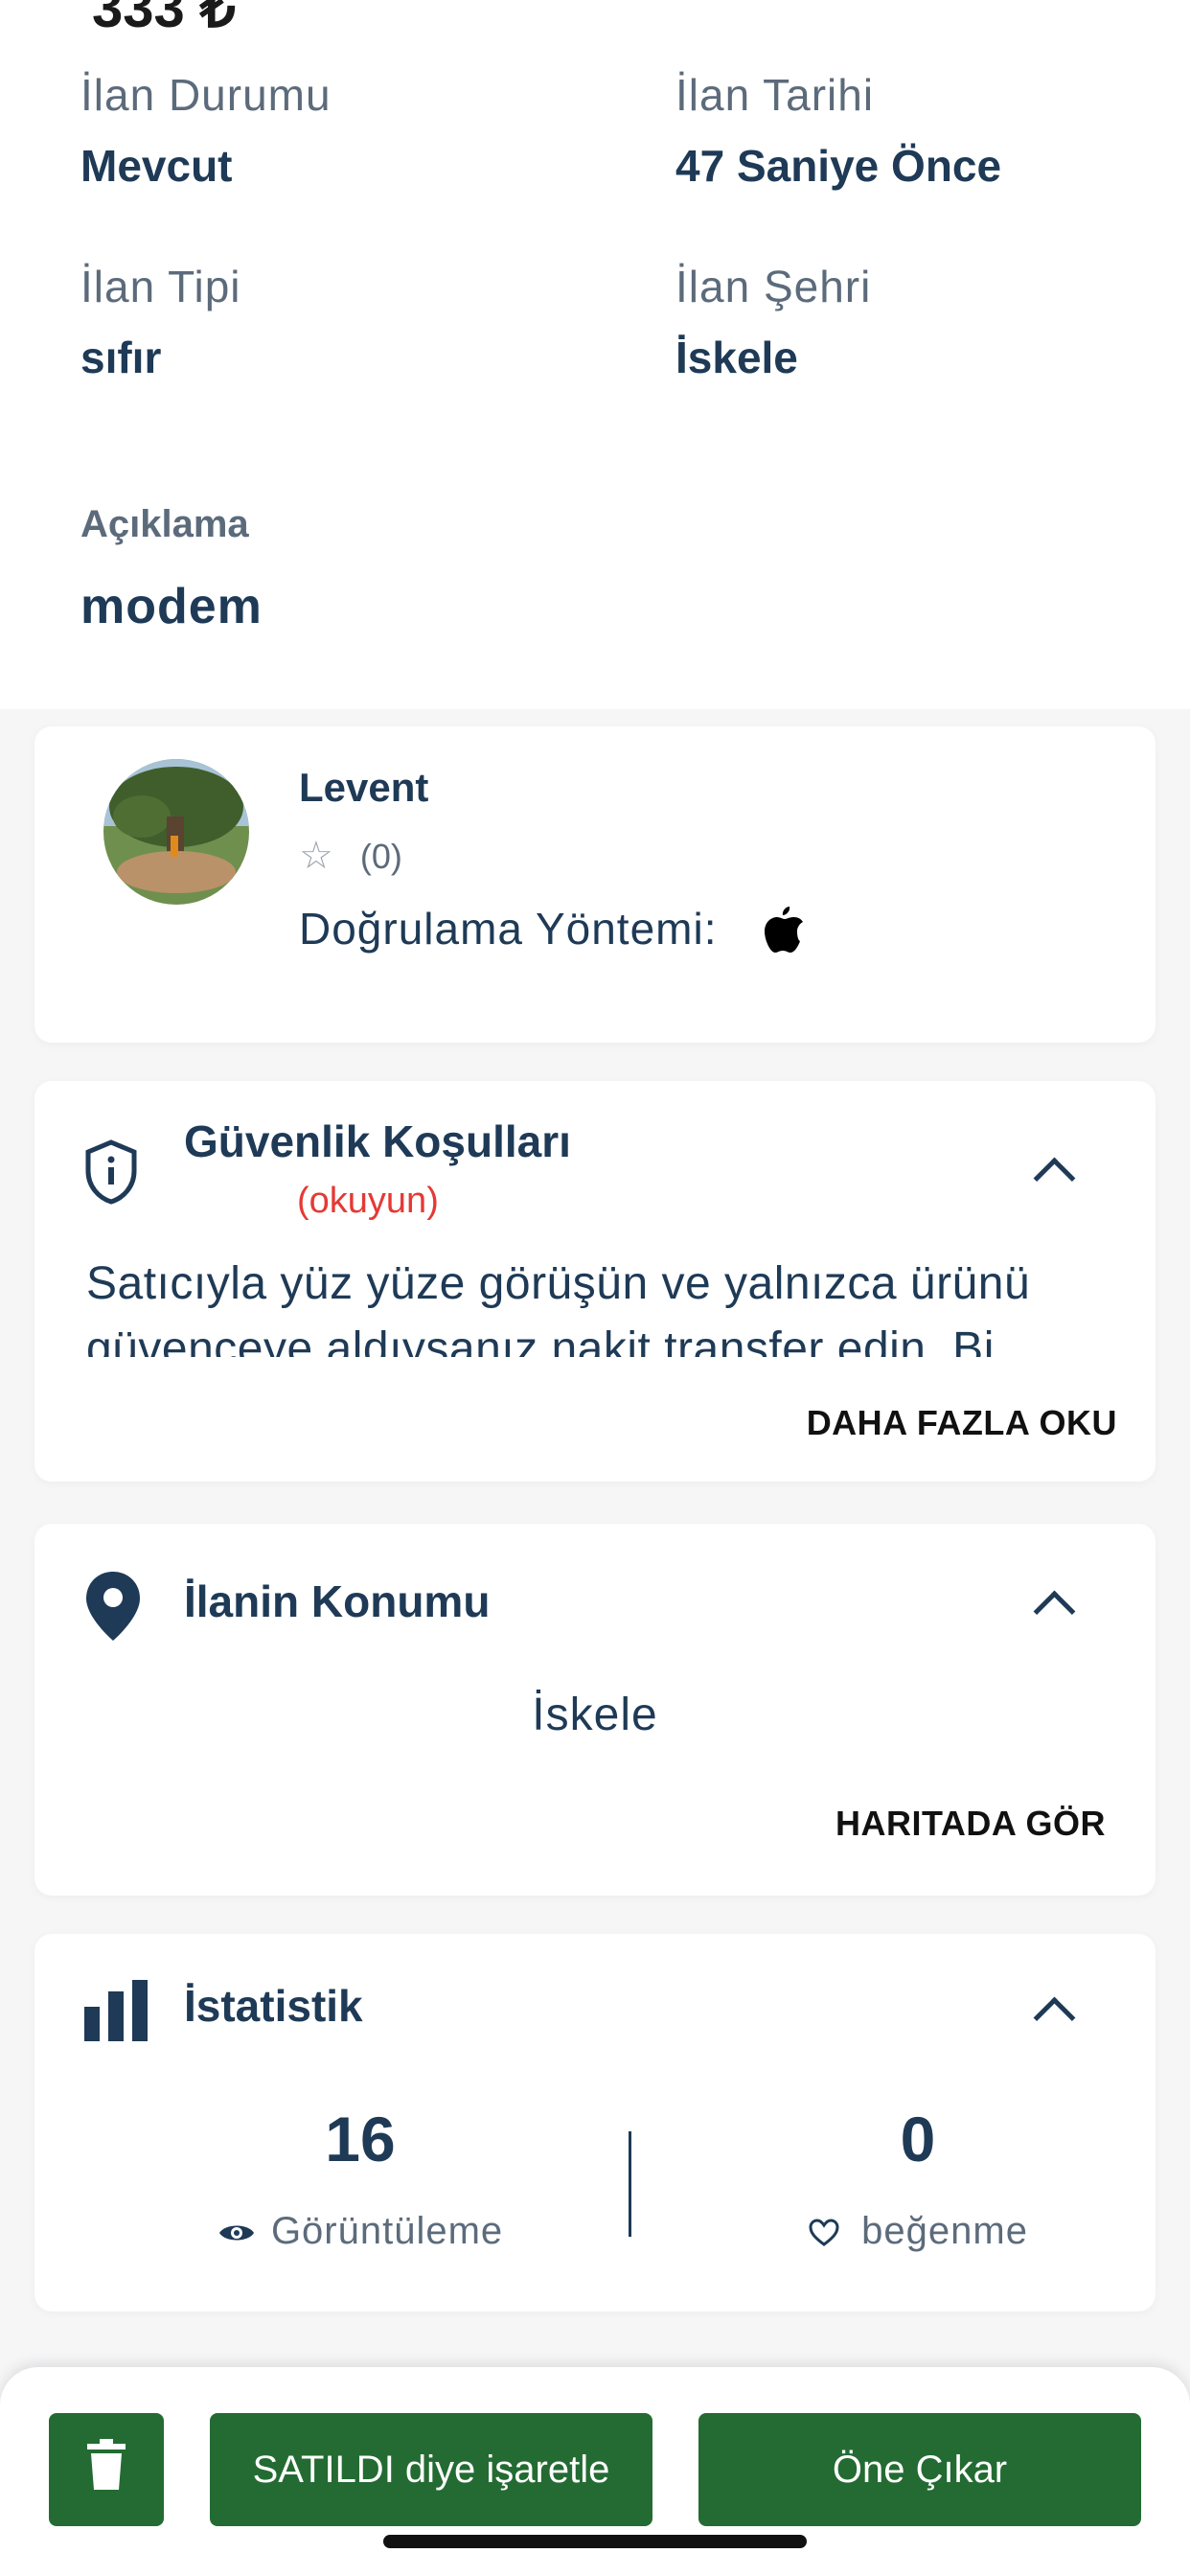 The height and width of the screenshot is (2576, 1190). What do you see at coordinates (381, 856) in the screenshot?
I see `rating-count: (0)` at bounding box center [381, 856].